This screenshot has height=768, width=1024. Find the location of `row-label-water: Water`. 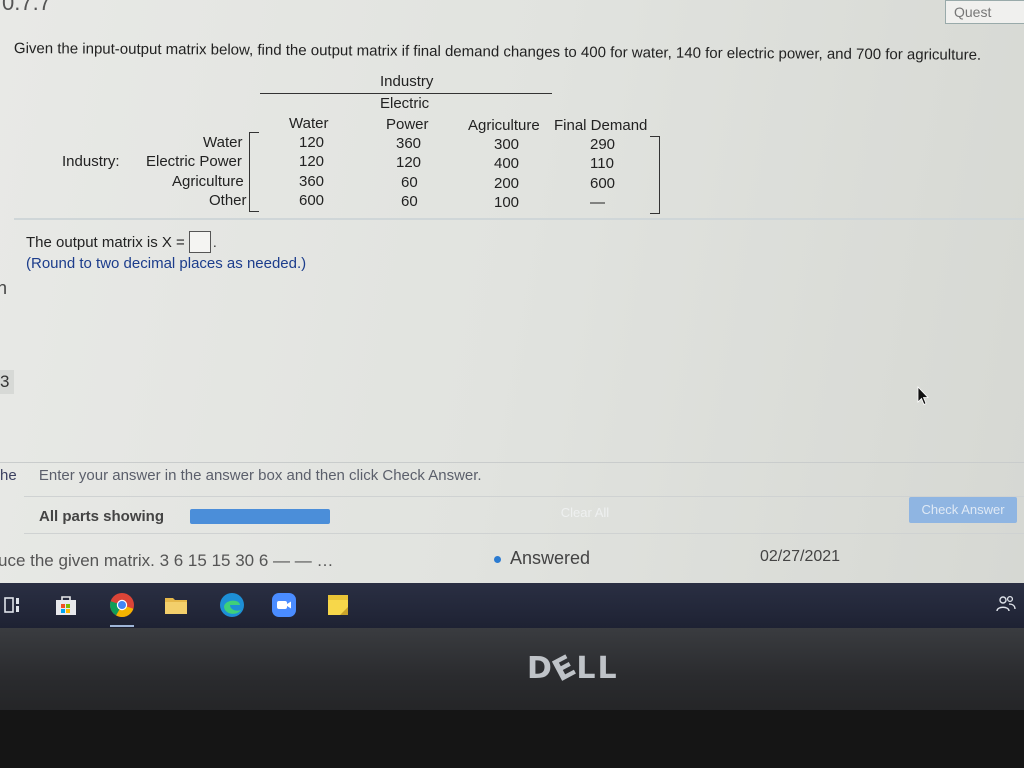

row-label-water: Water is located at coordinates (223, 142).